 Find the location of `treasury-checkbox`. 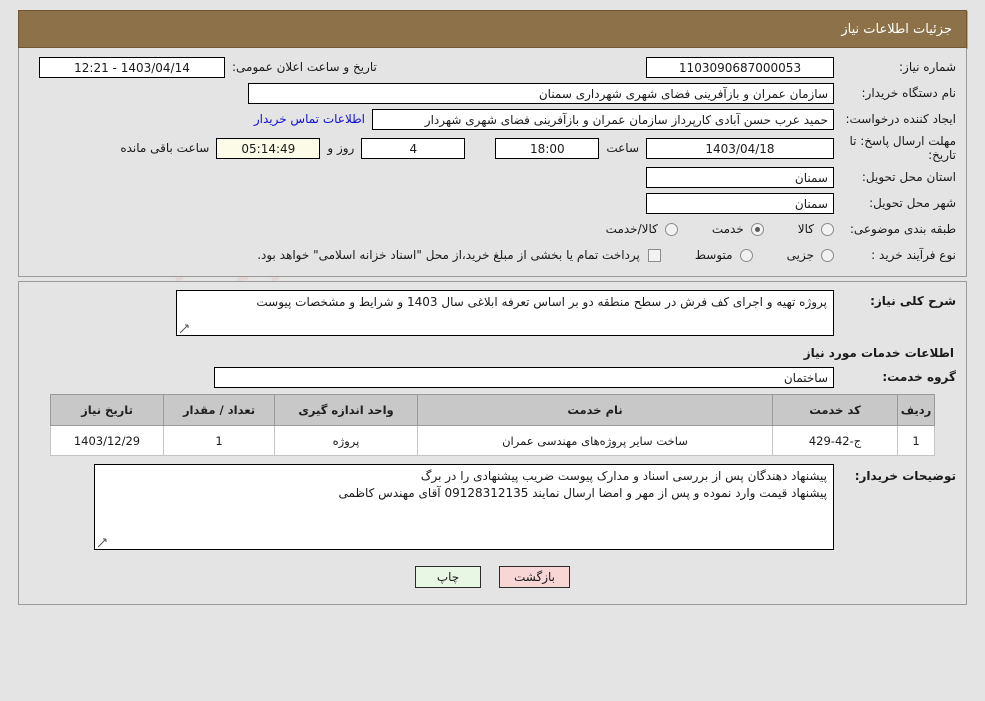

treasury-checkbox is located at coordinates (654, 255).